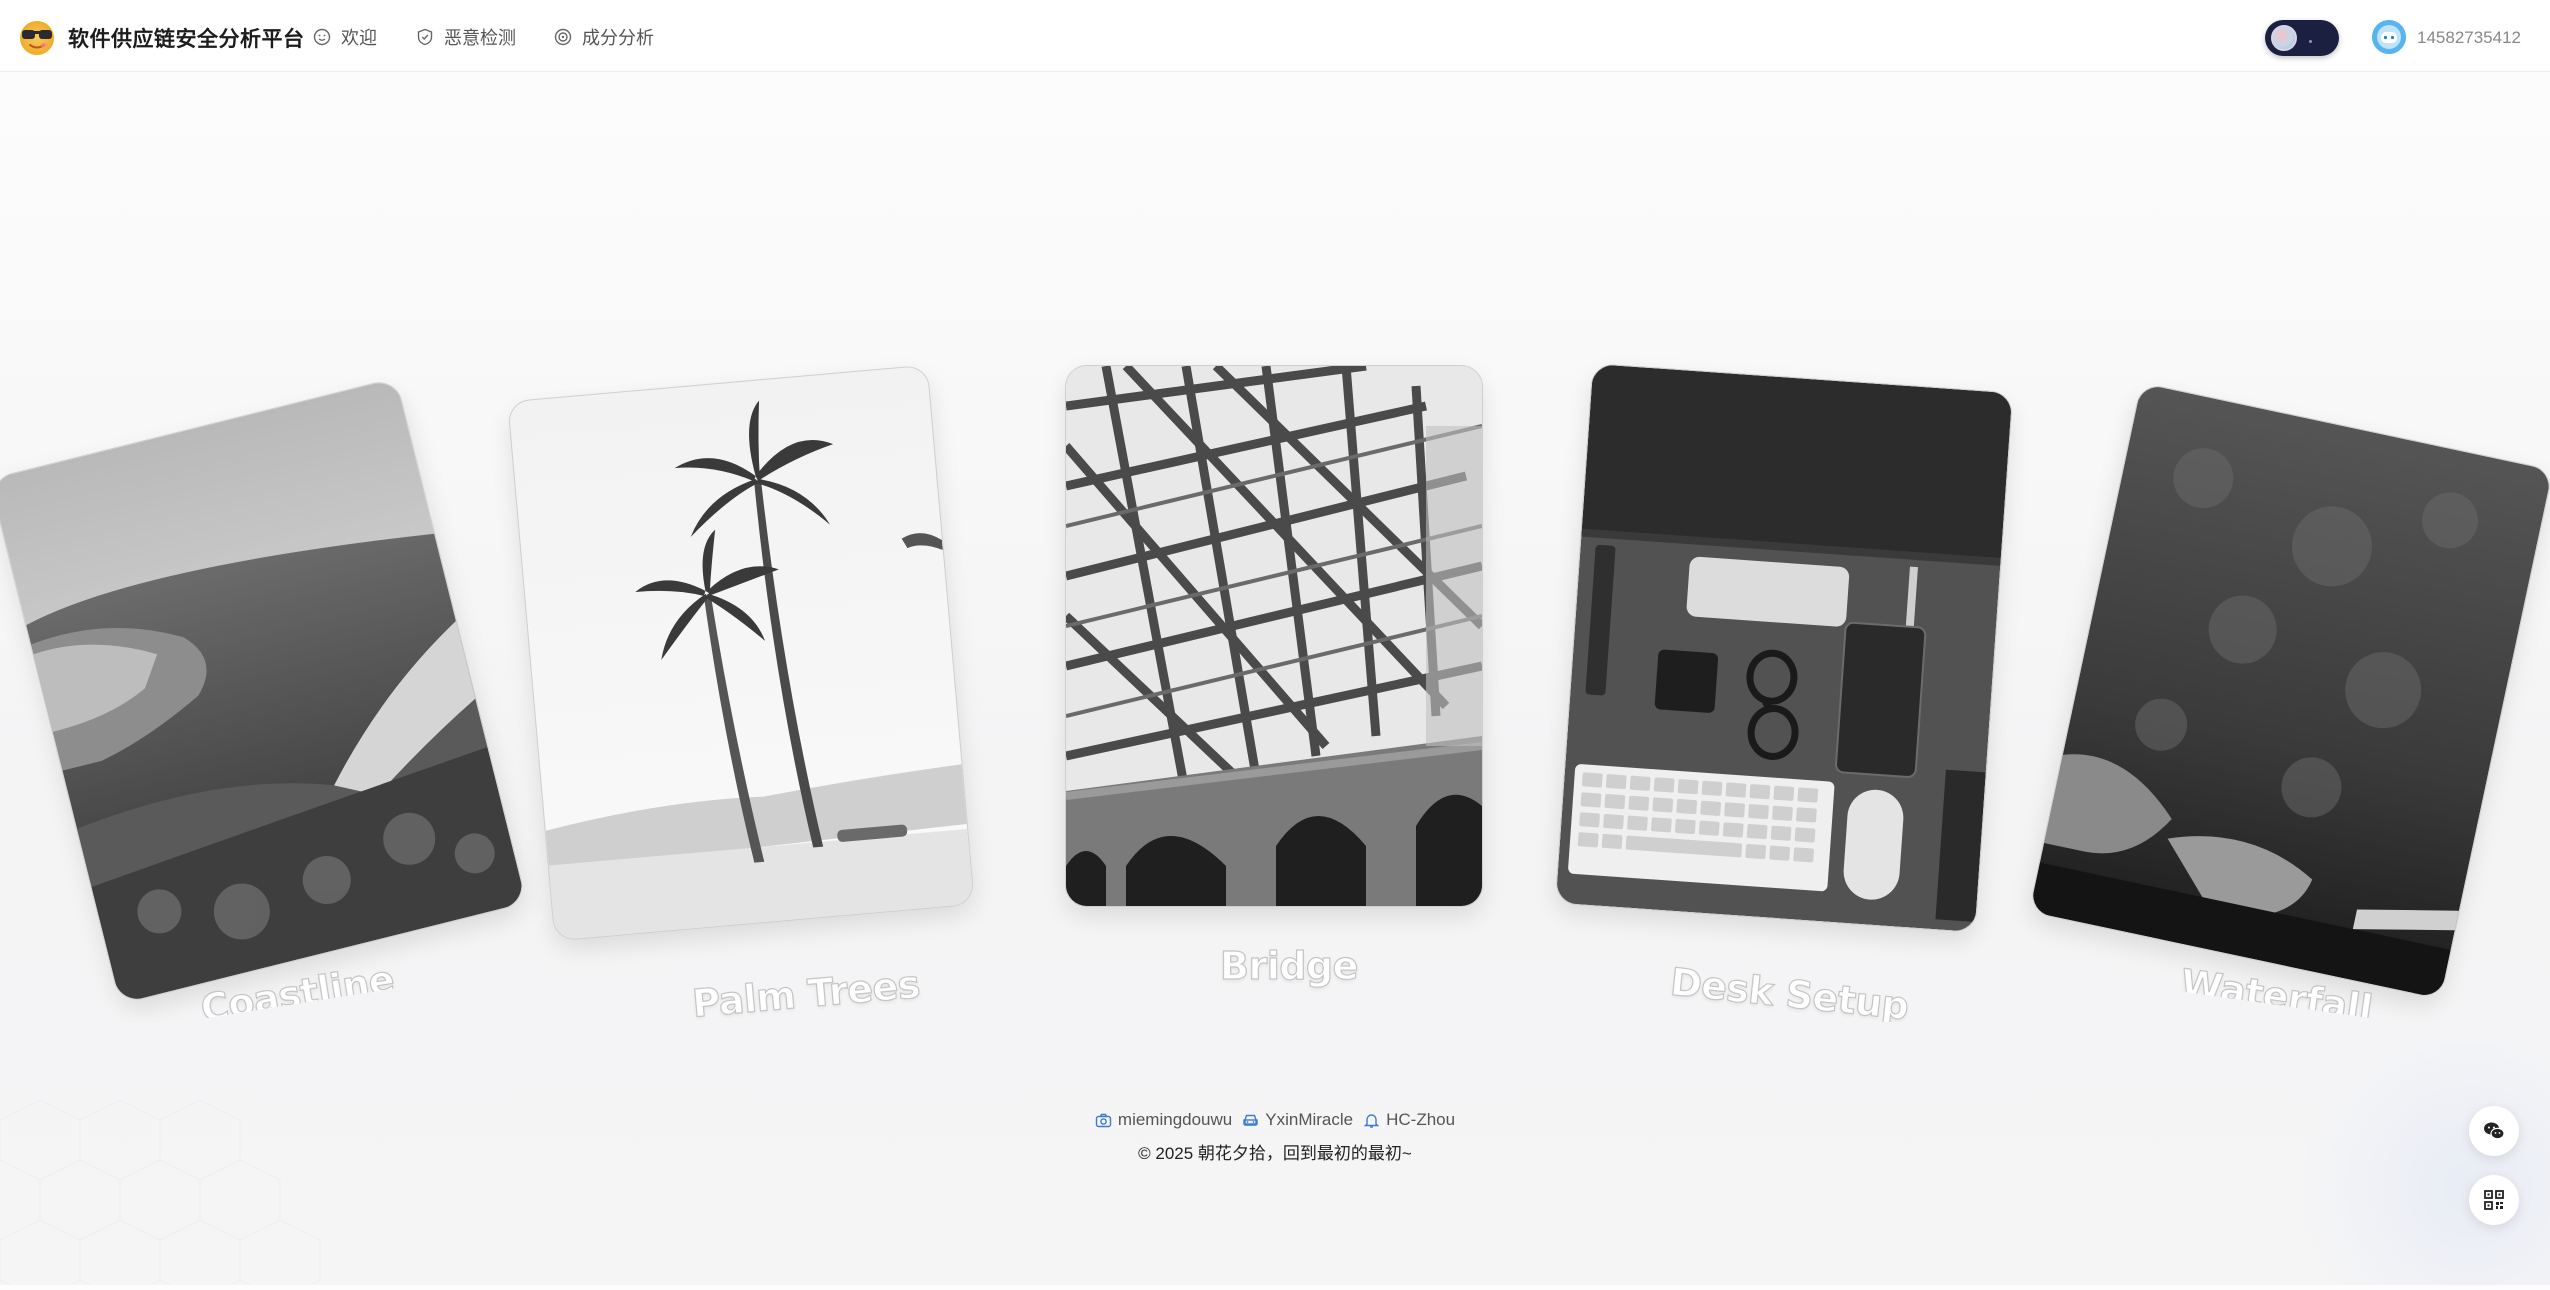 The image size is (2550, 1290). What do you see at coordinates (618, 38) in the screenshot?
I see `nav-label: 成分分析` at bounding box center [618, 38].